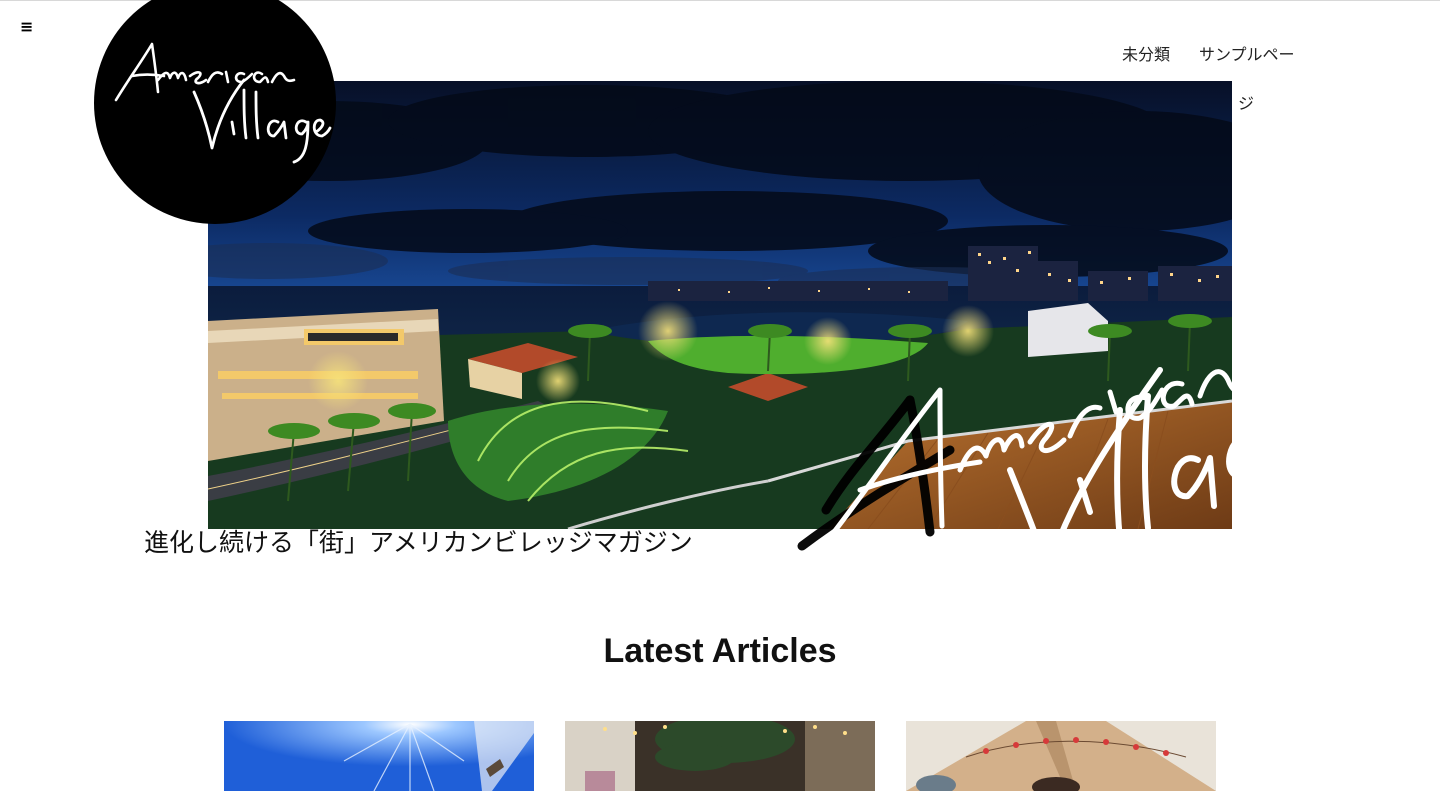 This screenshot has width=1440, height=791. I want to click on site-logo, so click(215, 112).